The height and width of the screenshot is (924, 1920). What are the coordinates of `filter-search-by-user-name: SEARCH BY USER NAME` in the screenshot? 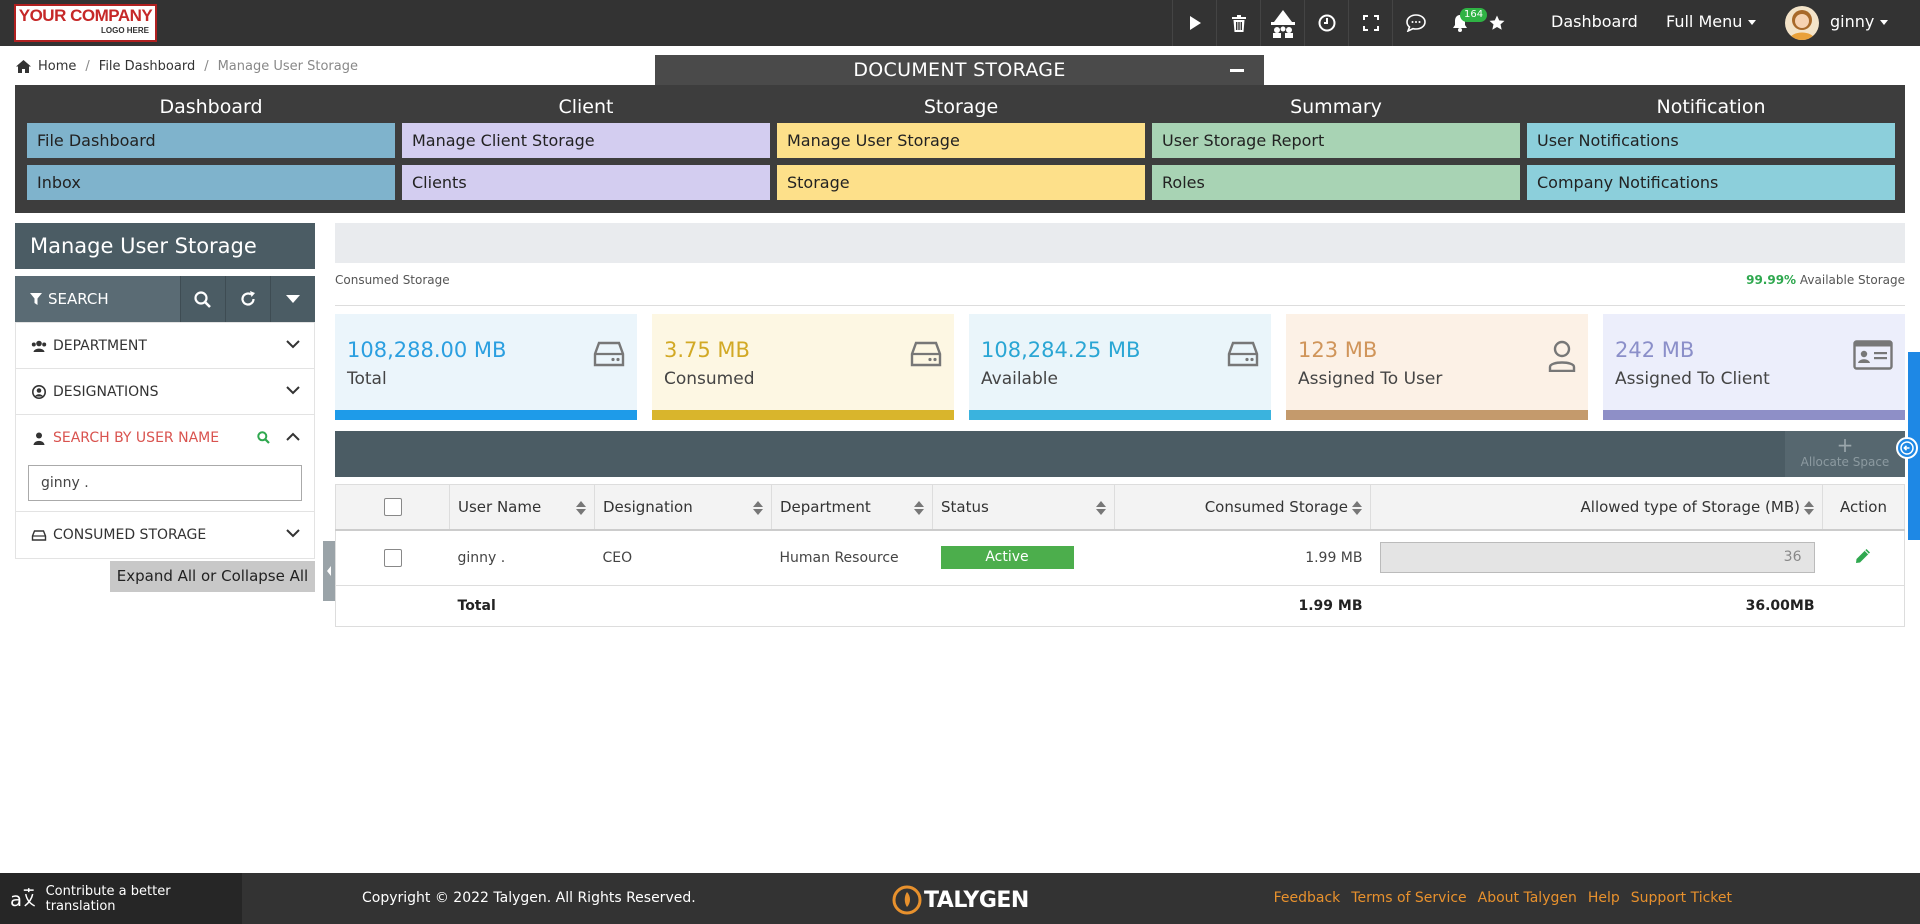 It's located at (165, 438).